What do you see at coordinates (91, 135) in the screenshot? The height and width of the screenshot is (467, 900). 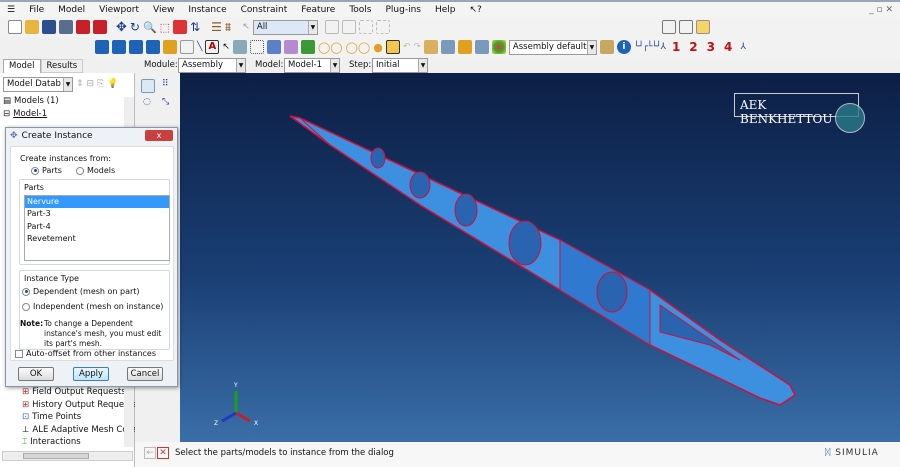 I see `dialog-titlebar: ✥ Create Instance x` at bounding box center [91, 135].